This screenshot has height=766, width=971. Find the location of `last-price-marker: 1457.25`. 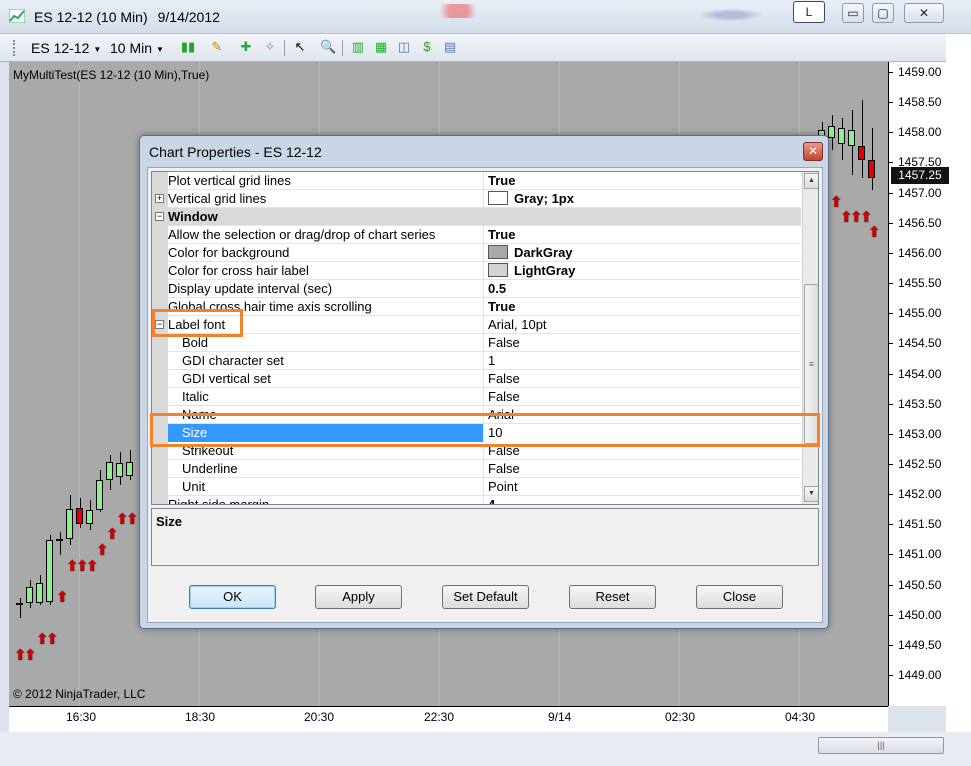

last-price-marker: 1457.25 is located at coordinates (920, 175).